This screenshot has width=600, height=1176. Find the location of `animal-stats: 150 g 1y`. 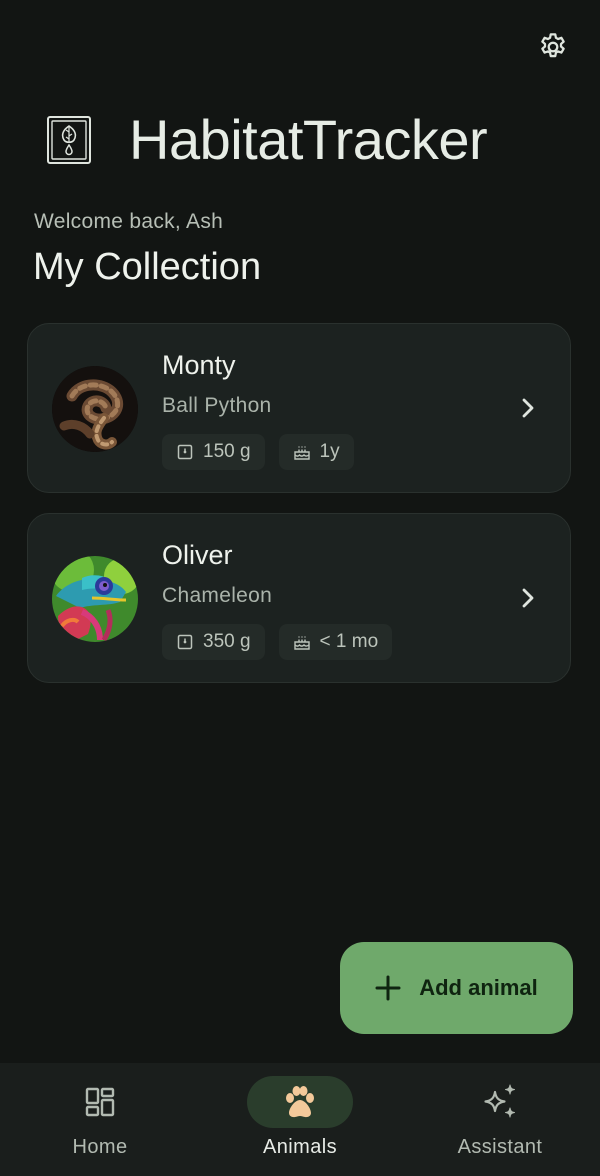

animal-stats: 150 g 1y is located at coordinates (258, 452).